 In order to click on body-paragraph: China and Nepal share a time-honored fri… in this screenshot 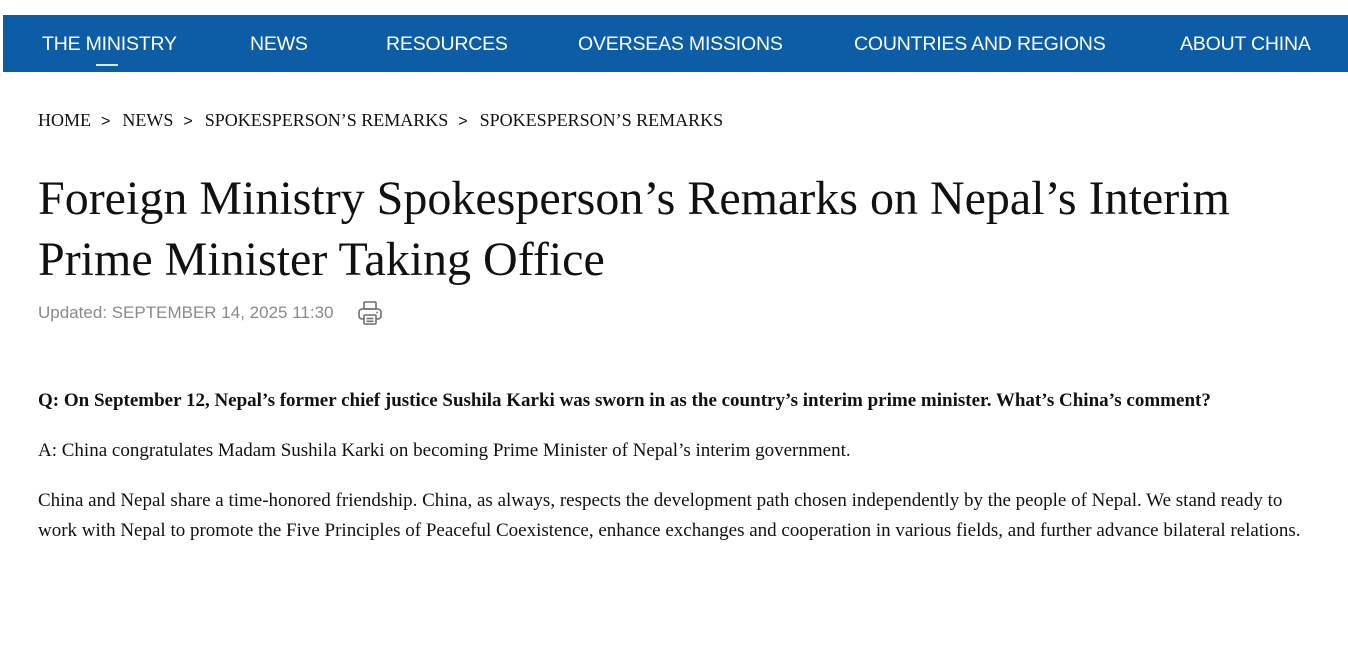, I will do `click(669, 515)`.